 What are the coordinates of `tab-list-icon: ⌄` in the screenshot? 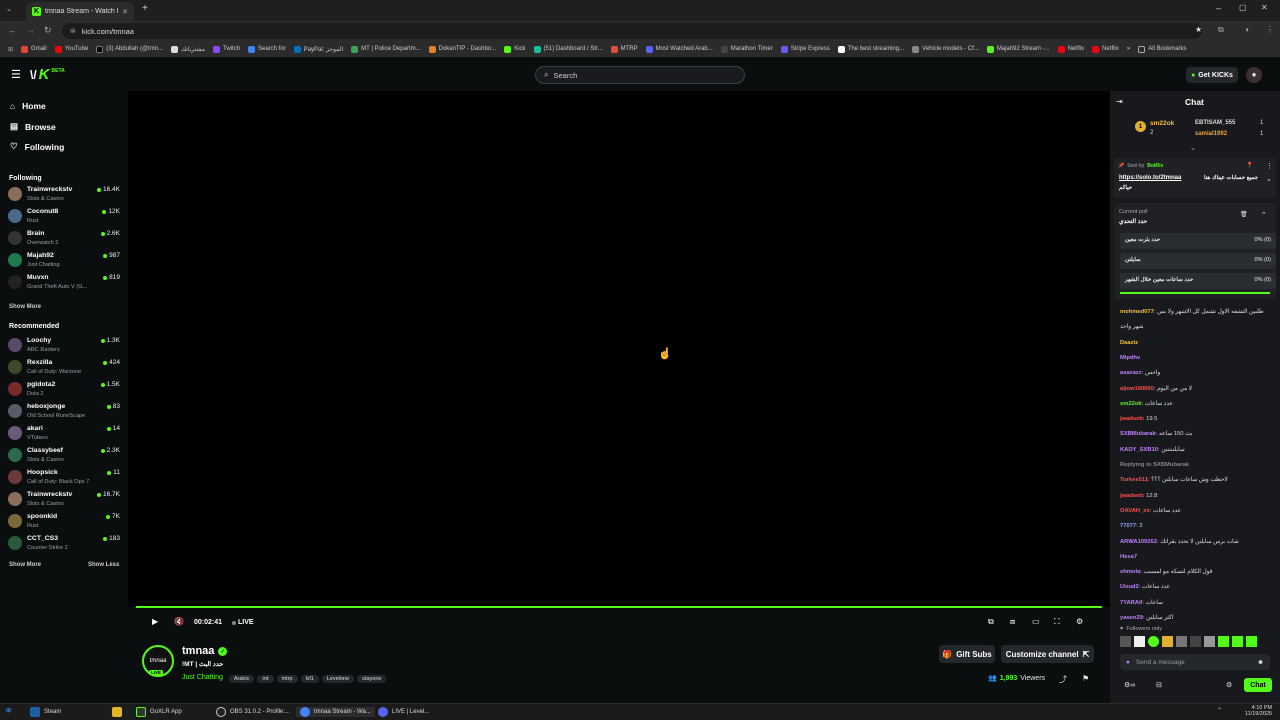 It's located at (9, 9).